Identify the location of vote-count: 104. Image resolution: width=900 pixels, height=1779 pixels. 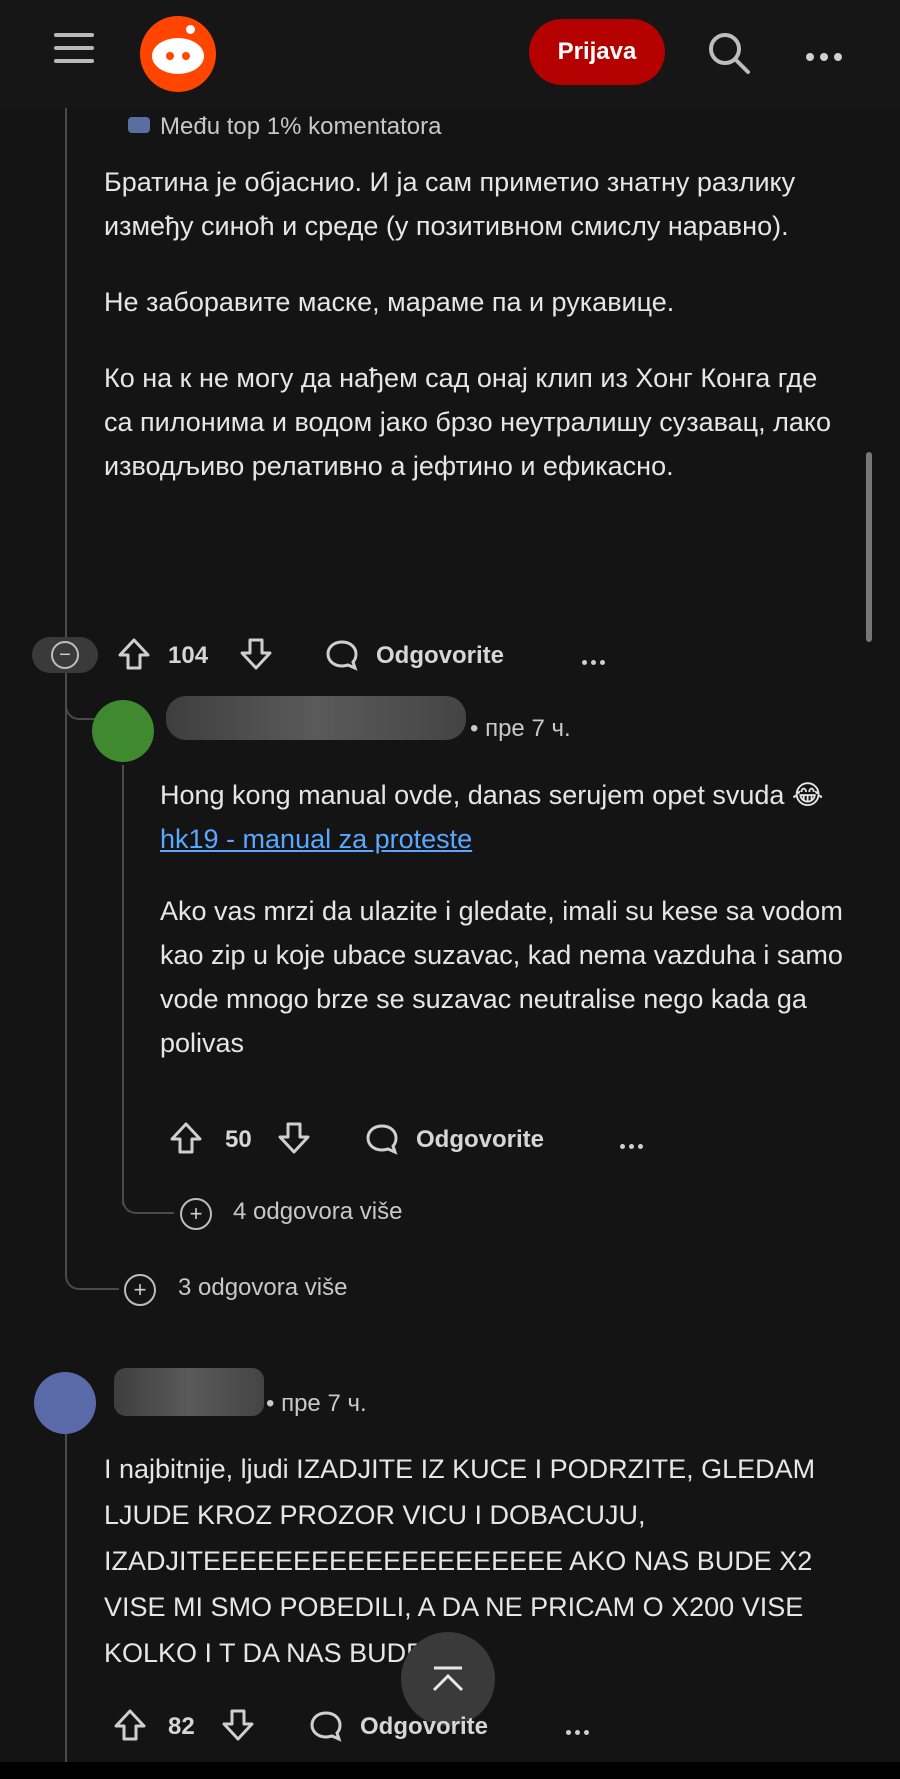
(188, 655).